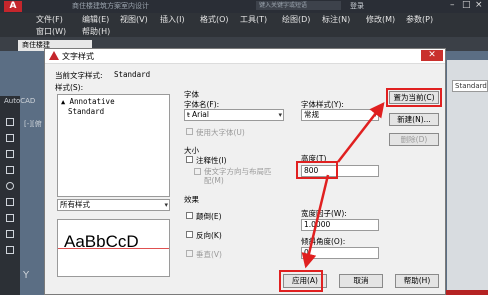 The image size is (488, 295). Describe the element at coordinates (315, 221) in the screenshot. I see `arrow-to-apply` at that location.